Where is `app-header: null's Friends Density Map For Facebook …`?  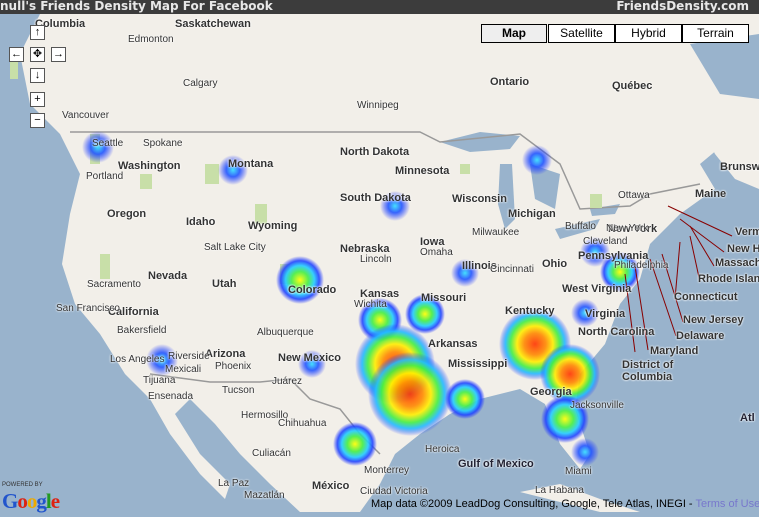 app-header: null's Friends Density Map For Facebook … is located at coordinates (379, 7).